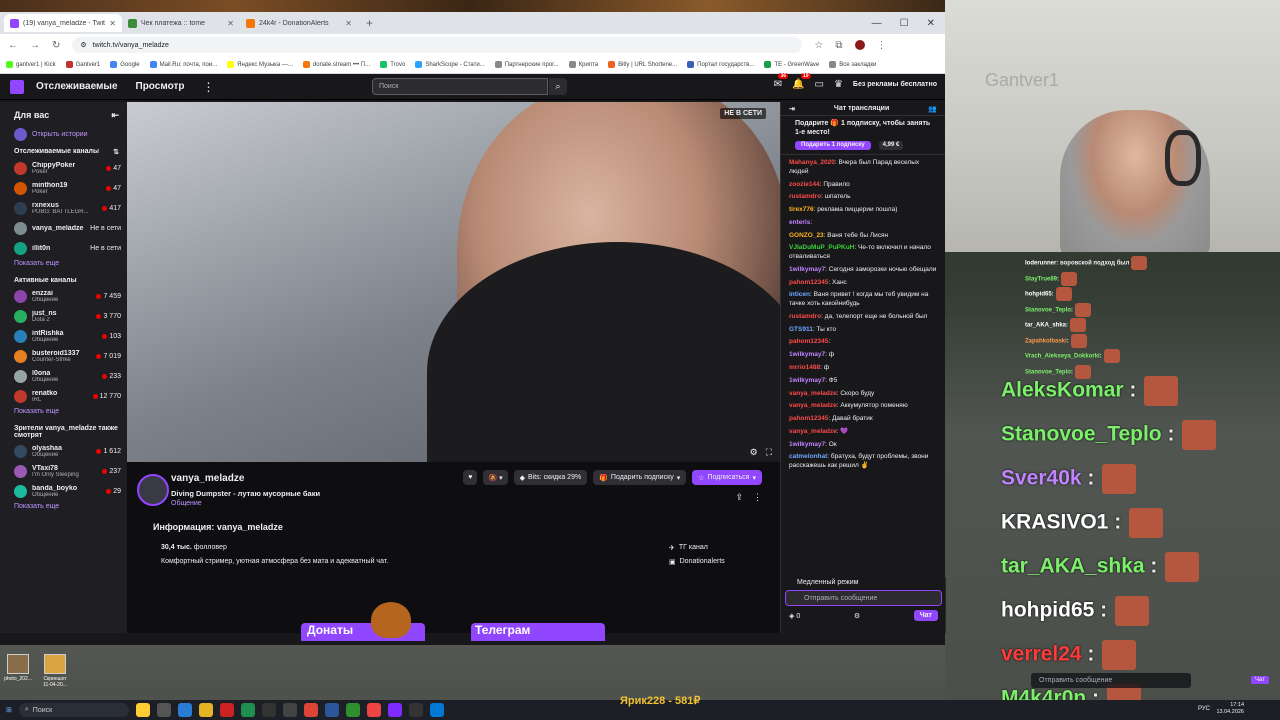 The height and width of the screenshot is (720, 1280). Describe the element at coordinates (806, 235) in the screenshot. I see `chat-username: GONZO_23` at that location.